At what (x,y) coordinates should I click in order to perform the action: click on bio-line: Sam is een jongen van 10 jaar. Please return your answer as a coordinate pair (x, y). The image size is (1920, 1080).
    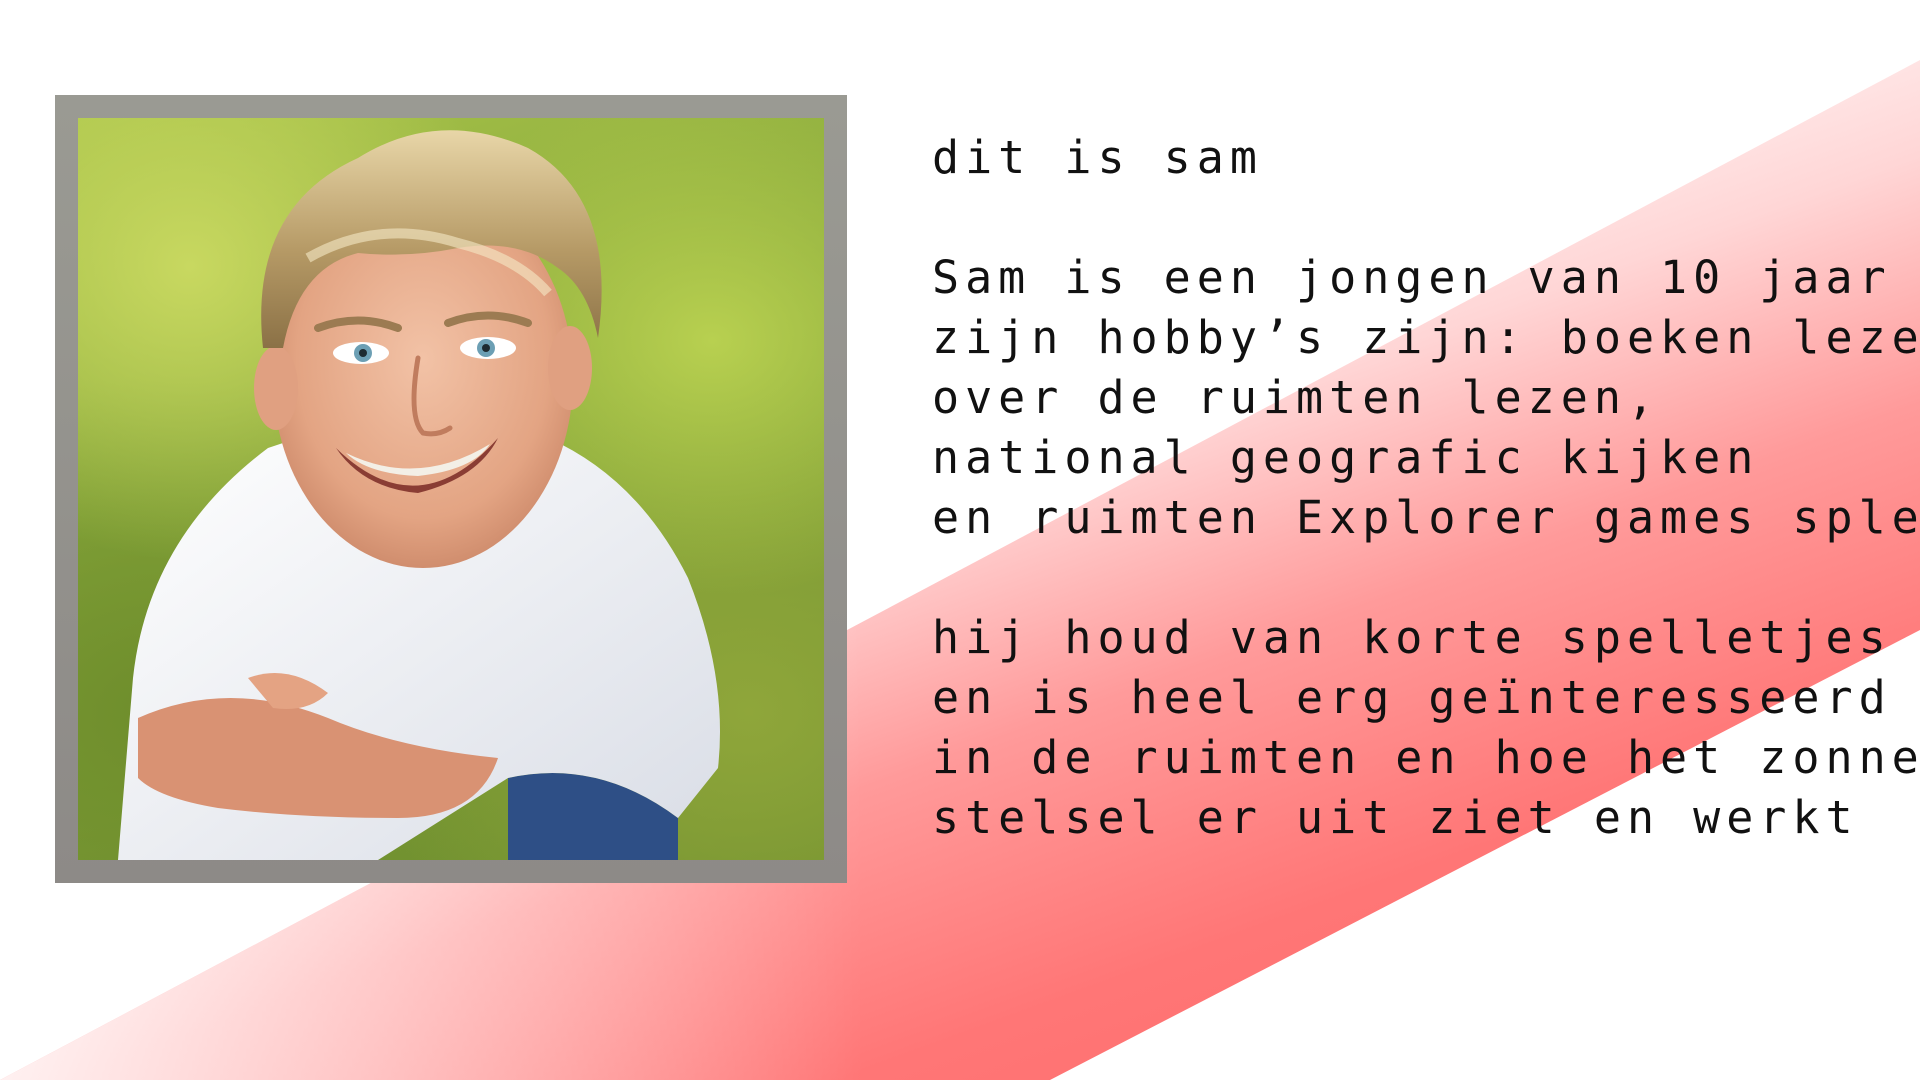
    Looking at the image, I should click on (1412, 277).